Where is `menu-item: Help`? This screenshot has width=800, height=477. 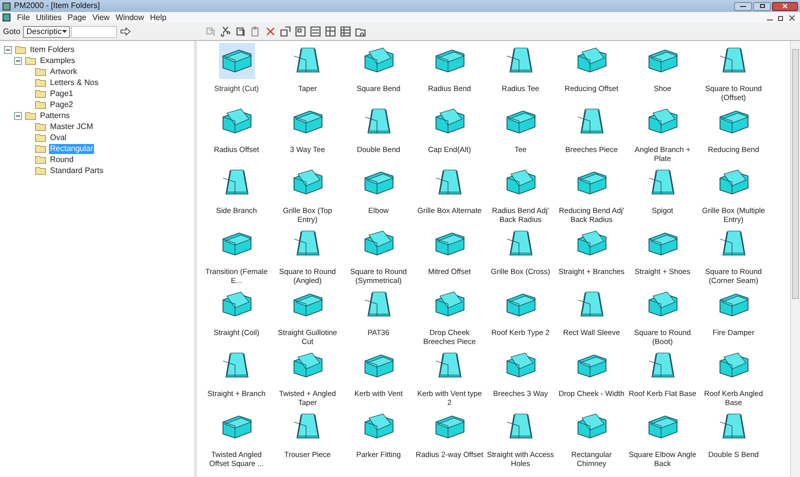 menu-item: Help is located at coordinates (158, 17).